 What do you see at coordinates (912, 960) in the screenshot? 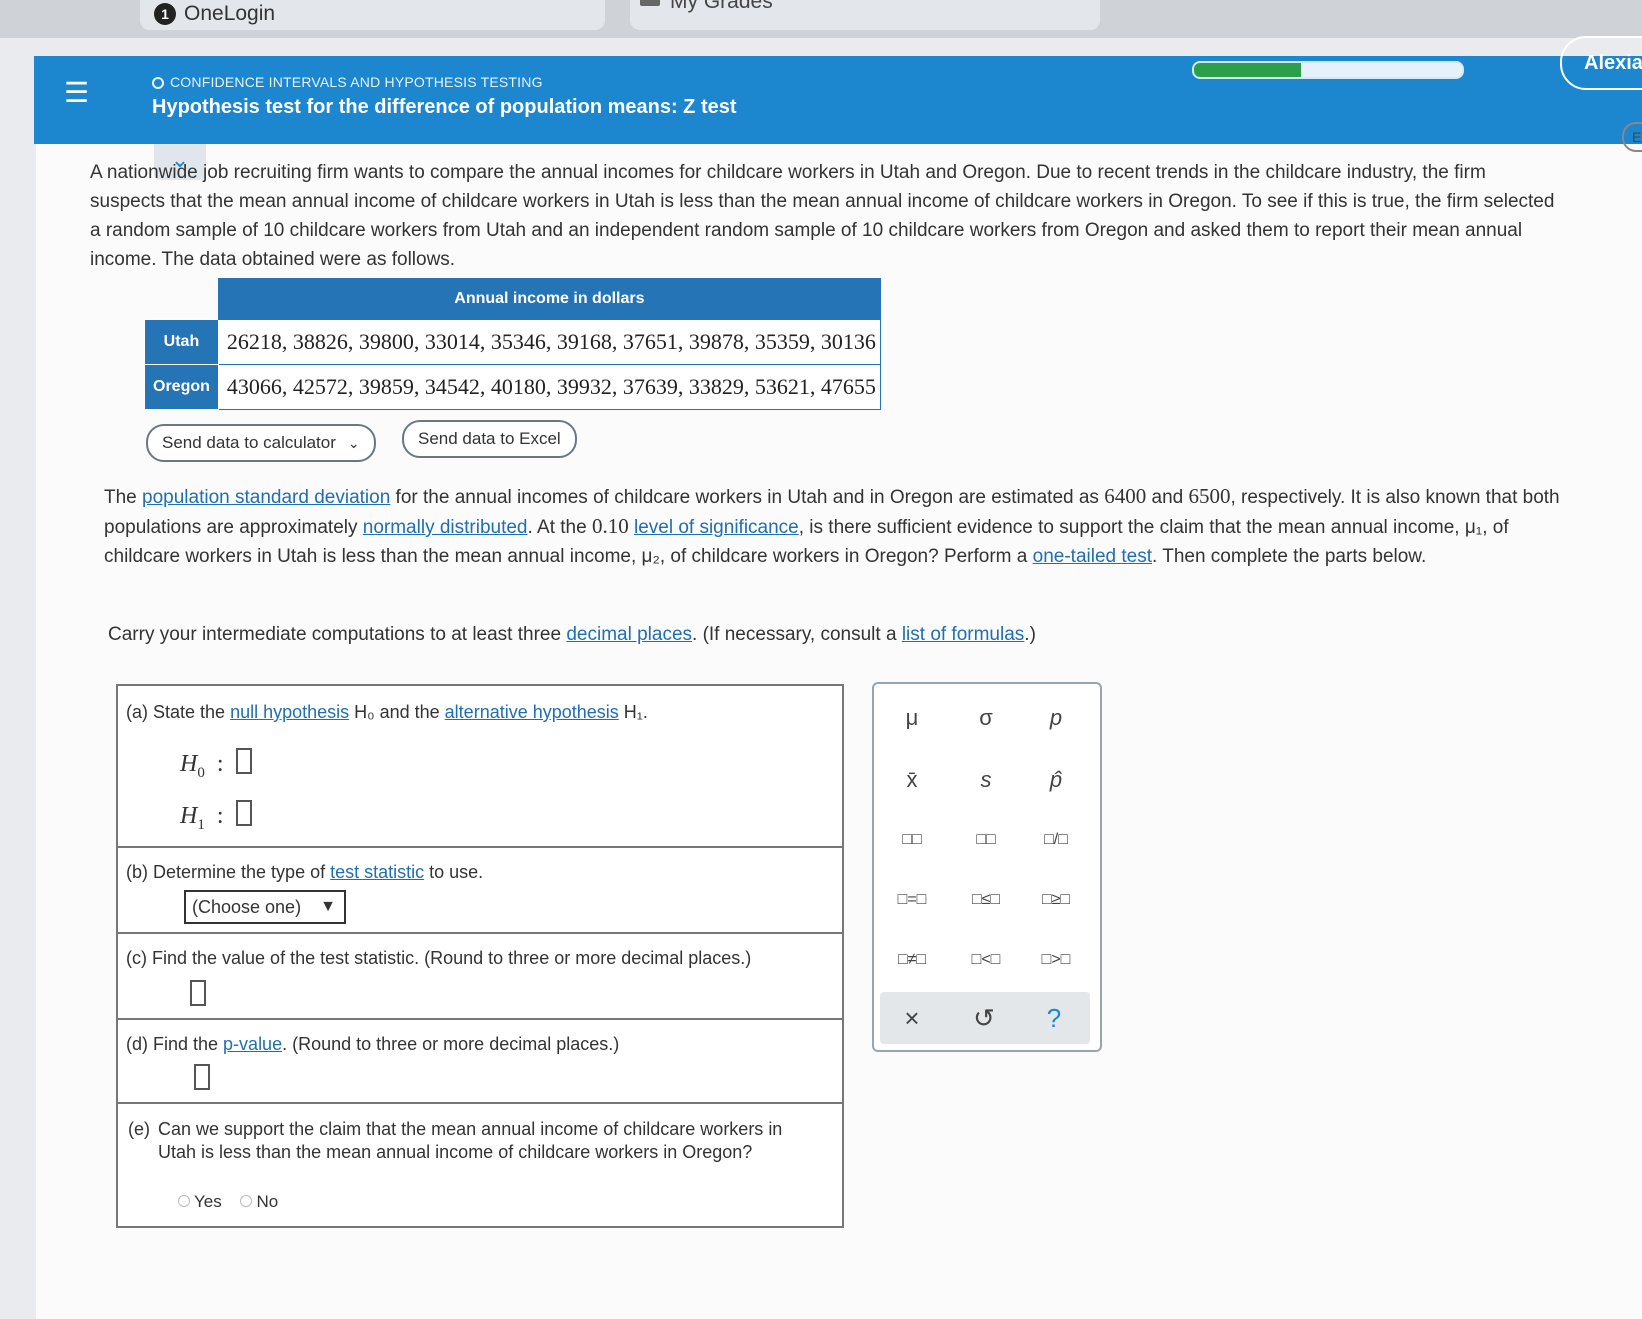
I see `not-equal-button: □≠□` at bounding box center [912, 960].